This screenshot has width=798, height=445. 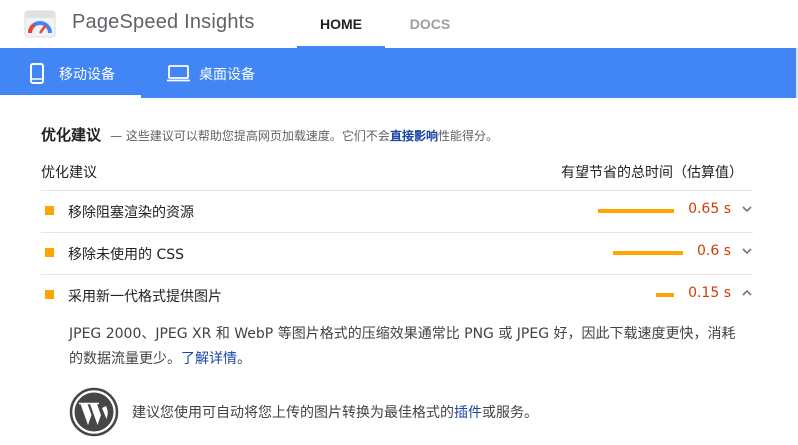 I want to click on audit-title: 采用新一代格式提供图片, so click(x=145, y=297).